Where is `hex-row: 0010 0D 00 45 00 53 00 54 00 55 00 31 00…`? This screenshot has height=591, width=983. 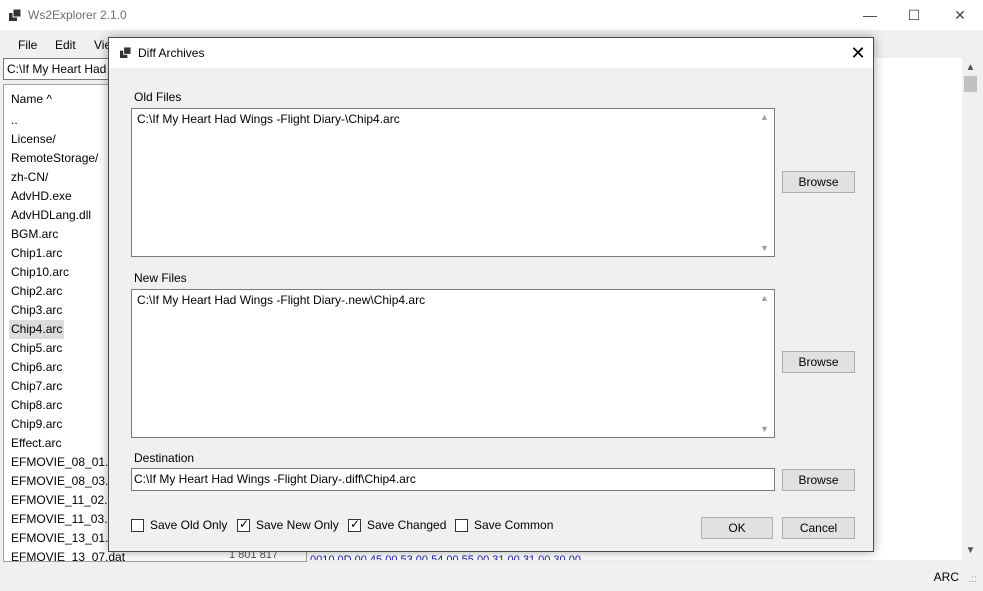
hex-row: 0010 0D 00 45 00 53 00 54 00 55 00 31 00… is located at coordinates (445, 557).